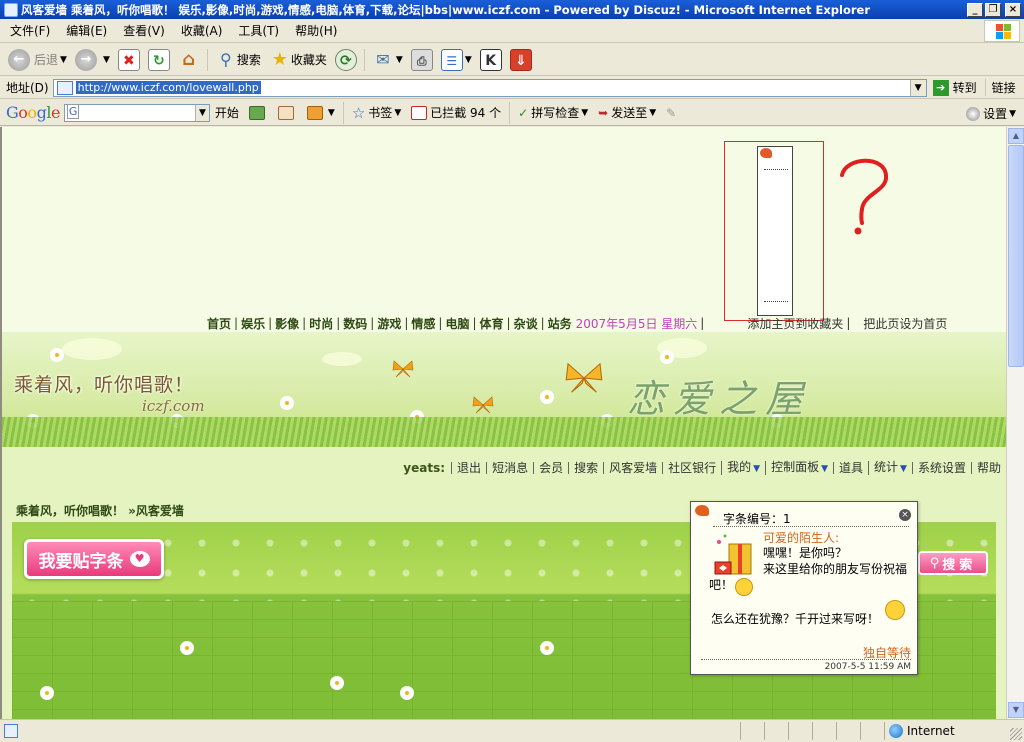 The width and height of the screenshot is (1024, 742). I want to click on maximize-button: ❐, so click(993, 9).